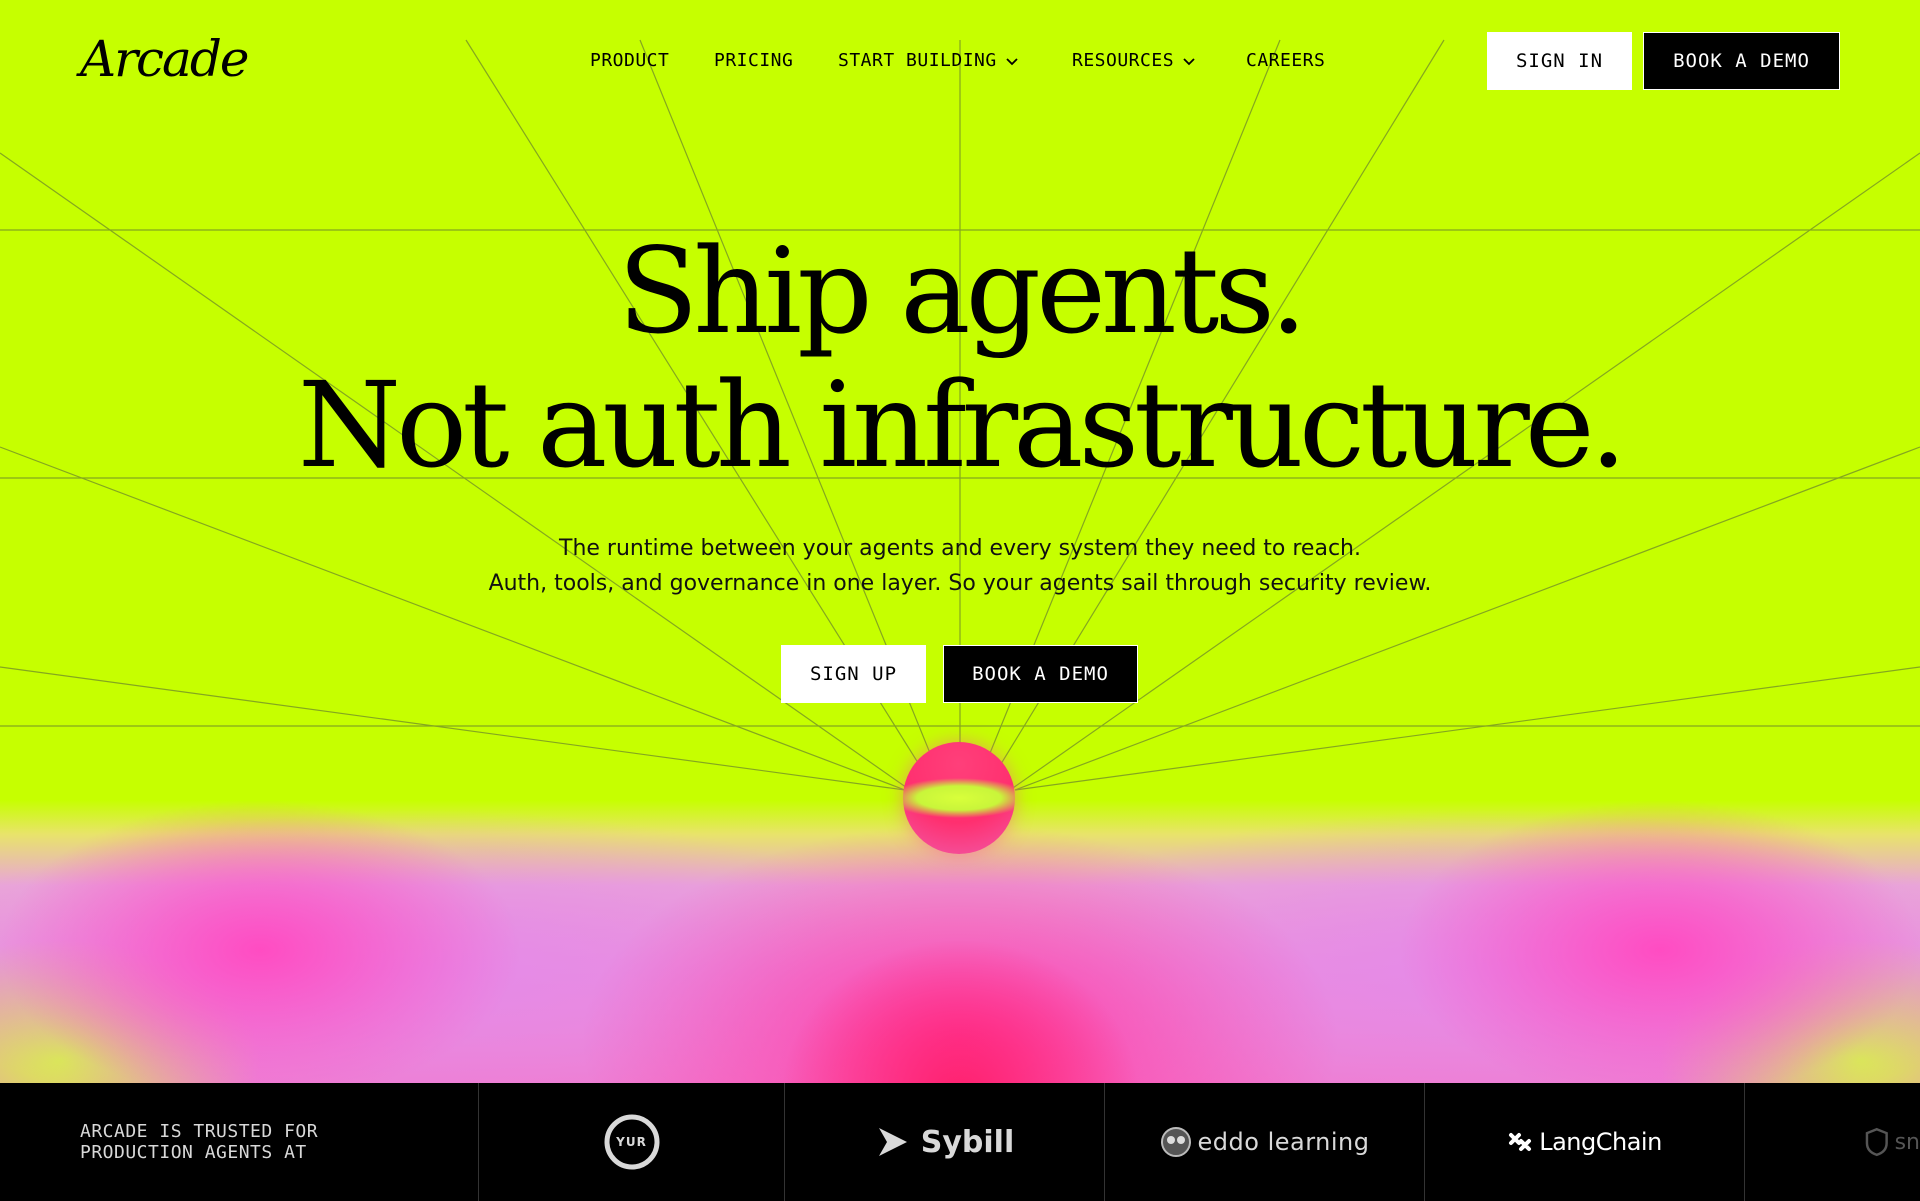 Image resolution: width=1920 pixels, height=1201 pixels. Describe the element at coordinates (962, 425) in the screenshot. I see `hero-title-line2: Not auth infrastructure.` at that location.